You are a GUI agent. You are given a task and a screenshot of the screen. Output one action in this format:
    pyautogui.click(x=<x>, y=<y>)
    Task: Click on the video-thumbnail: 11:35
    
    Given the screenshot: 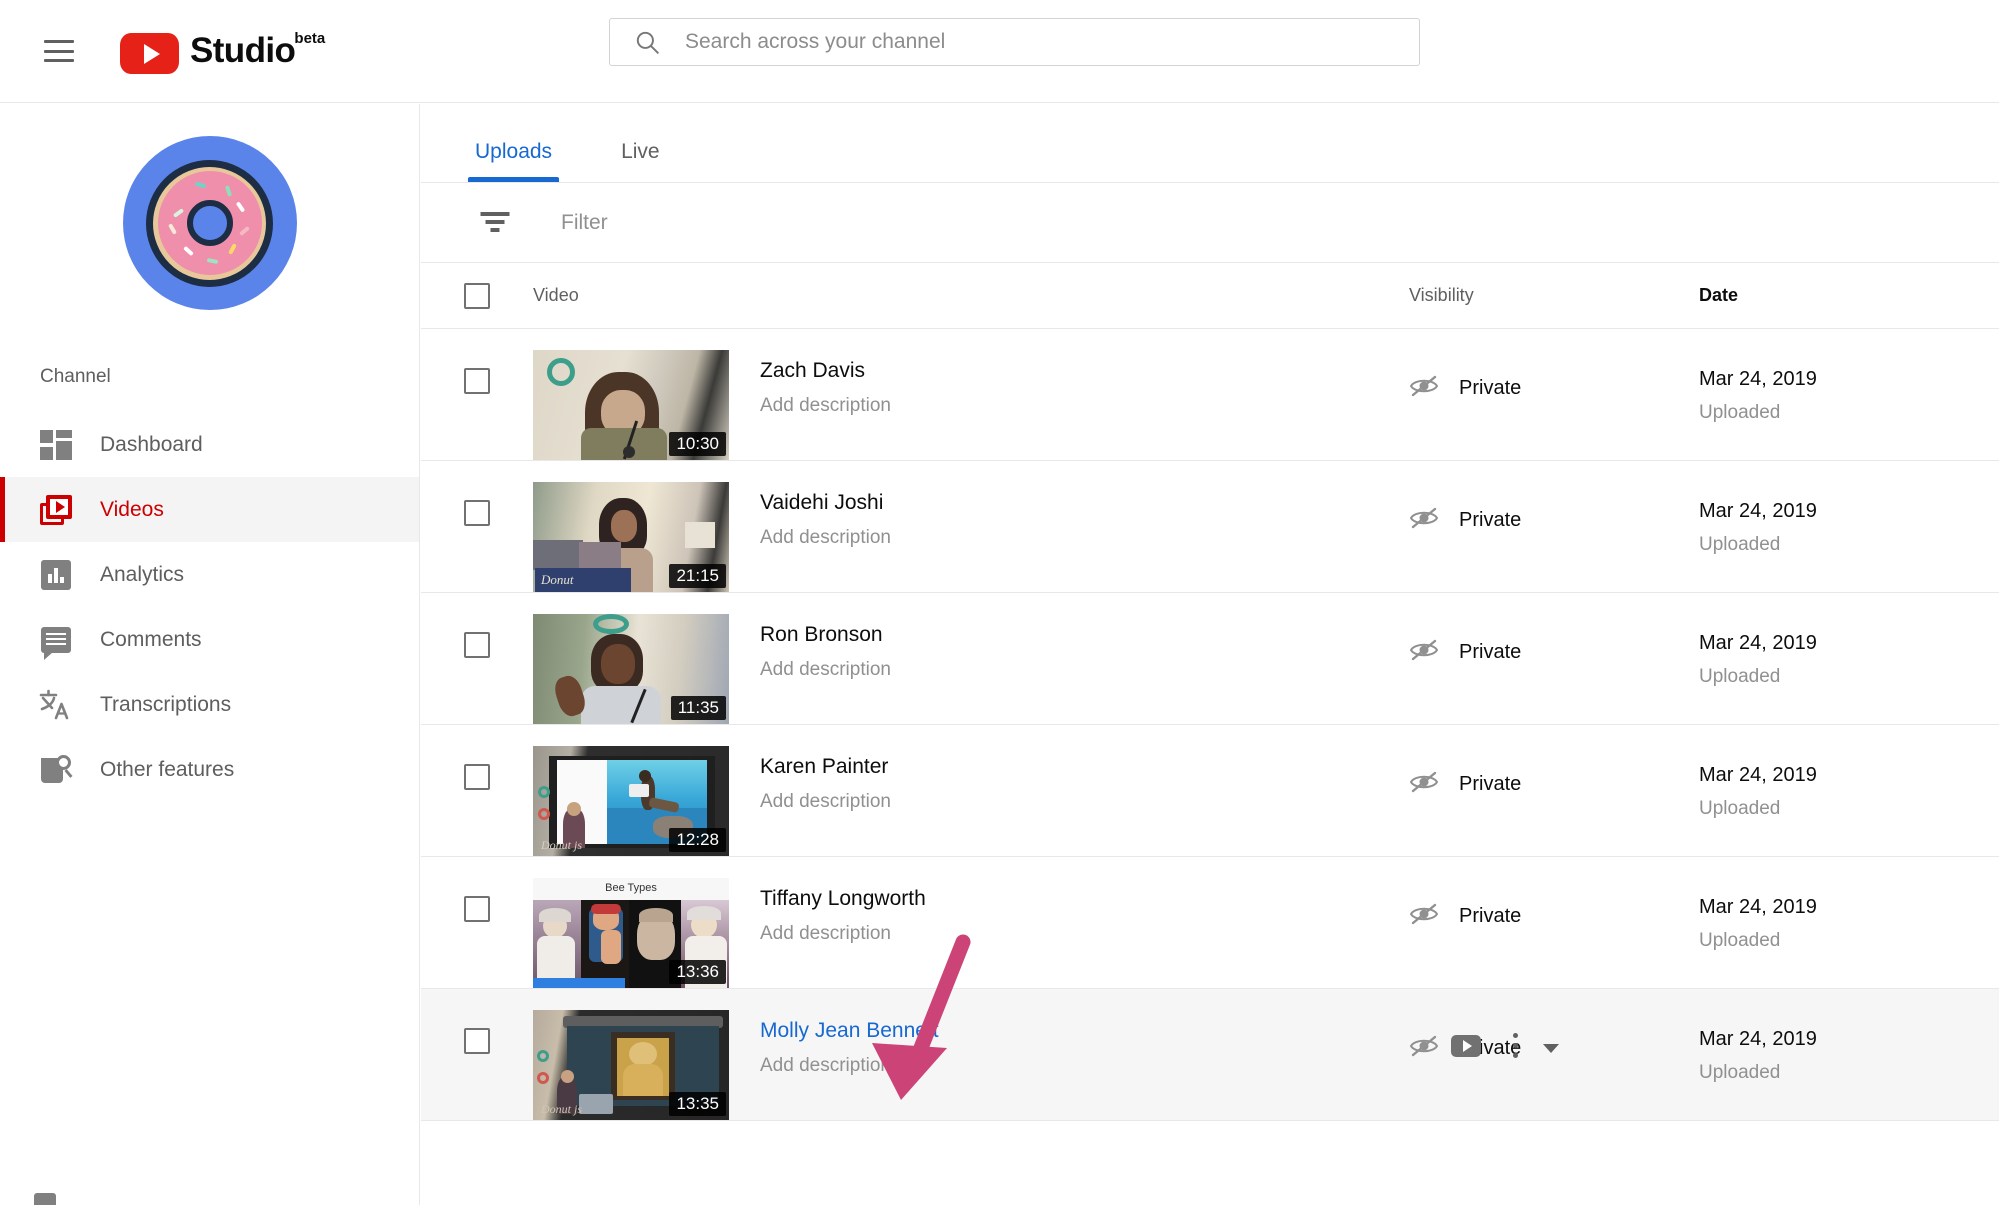 What is the action you would take?
    pyautogui.click(x=631, y=669)
    